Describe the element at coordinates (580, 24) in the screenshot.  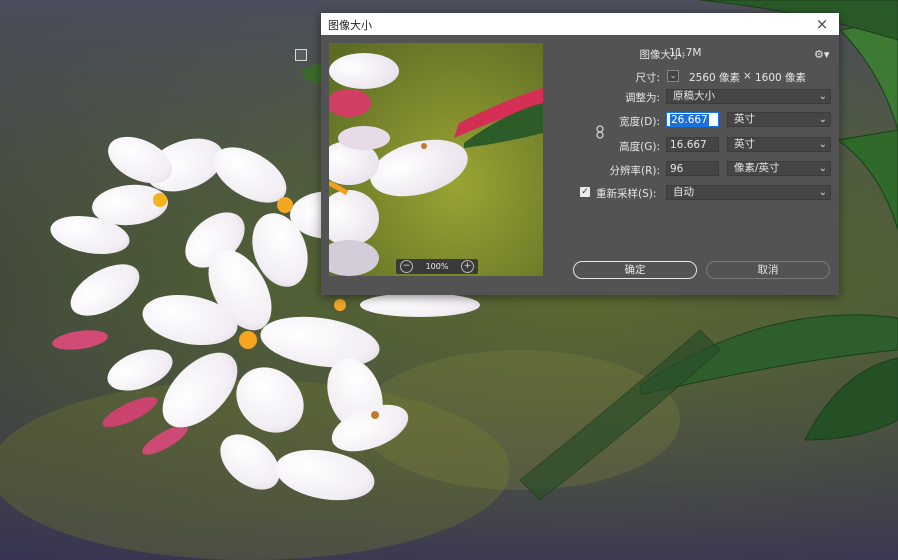
I see `dialog-titlebar: 图像大小 ×` at that location.